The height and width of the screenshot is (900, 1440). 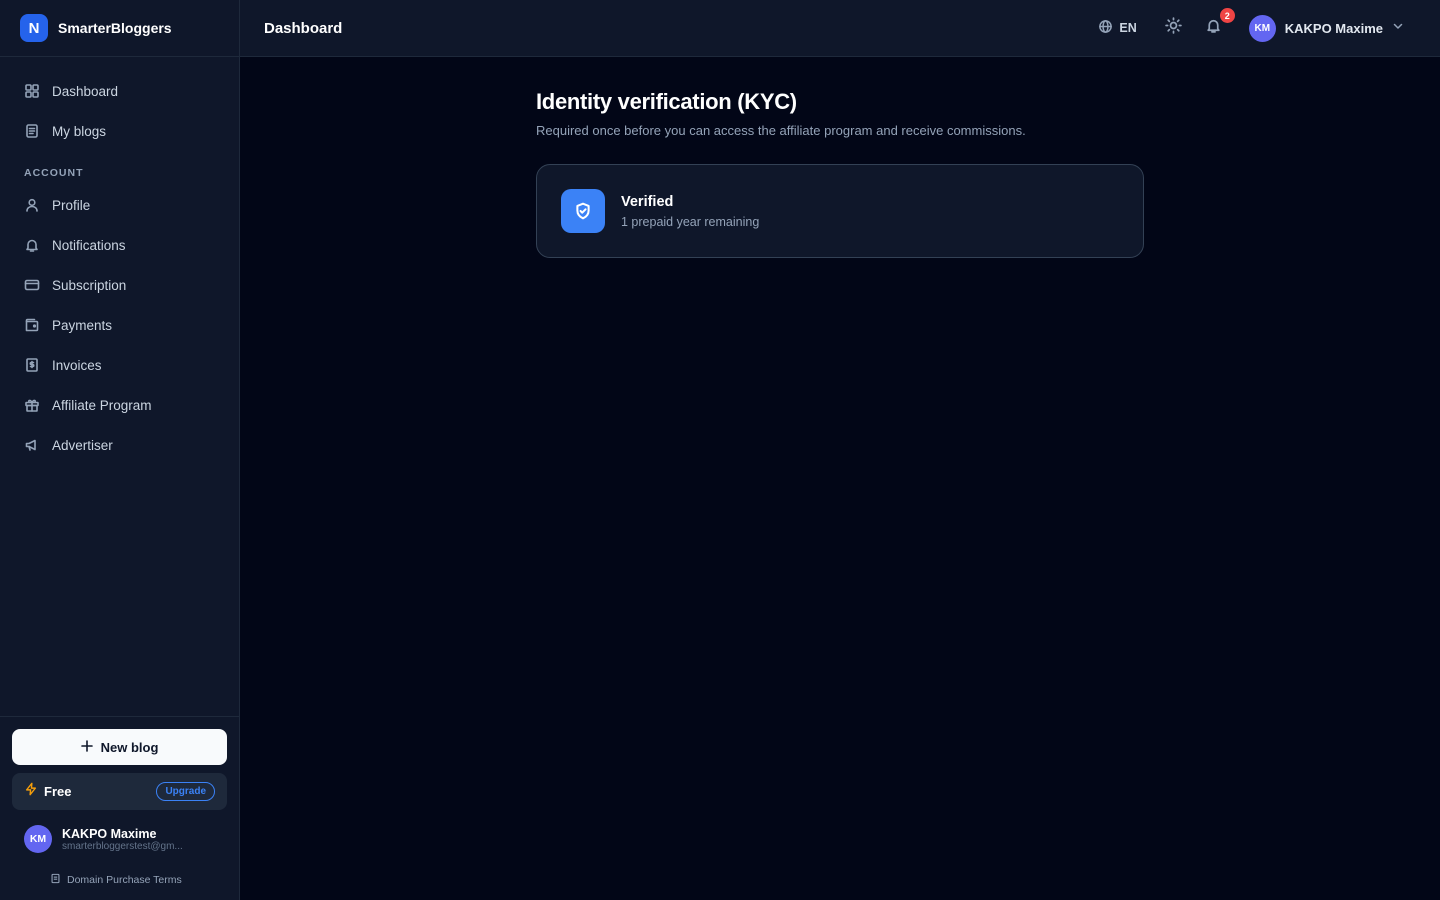 I want to click on plan-box: Free Upgrade, so click(x=119, y=791).